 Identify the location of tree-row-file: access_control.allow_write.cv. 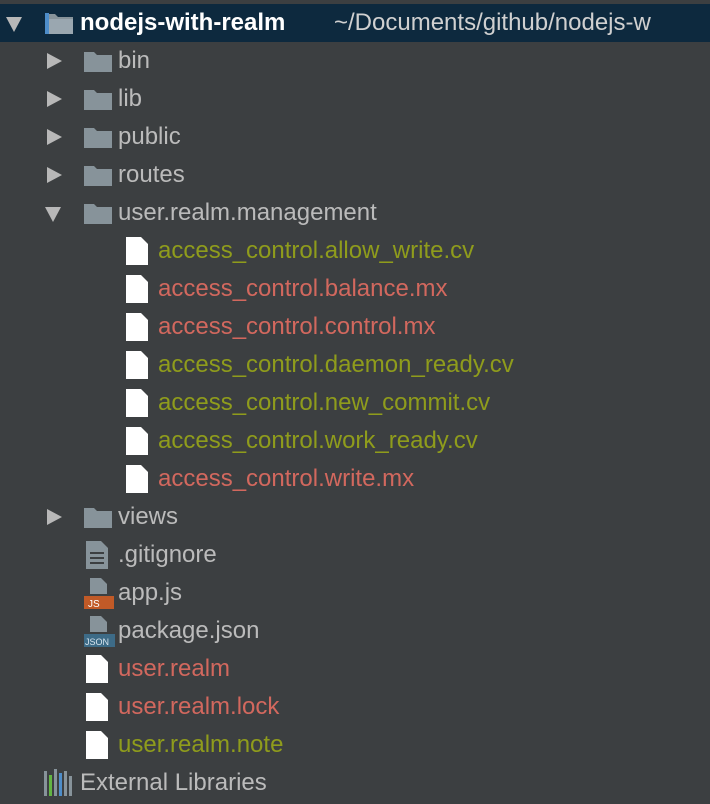
(355, 251).